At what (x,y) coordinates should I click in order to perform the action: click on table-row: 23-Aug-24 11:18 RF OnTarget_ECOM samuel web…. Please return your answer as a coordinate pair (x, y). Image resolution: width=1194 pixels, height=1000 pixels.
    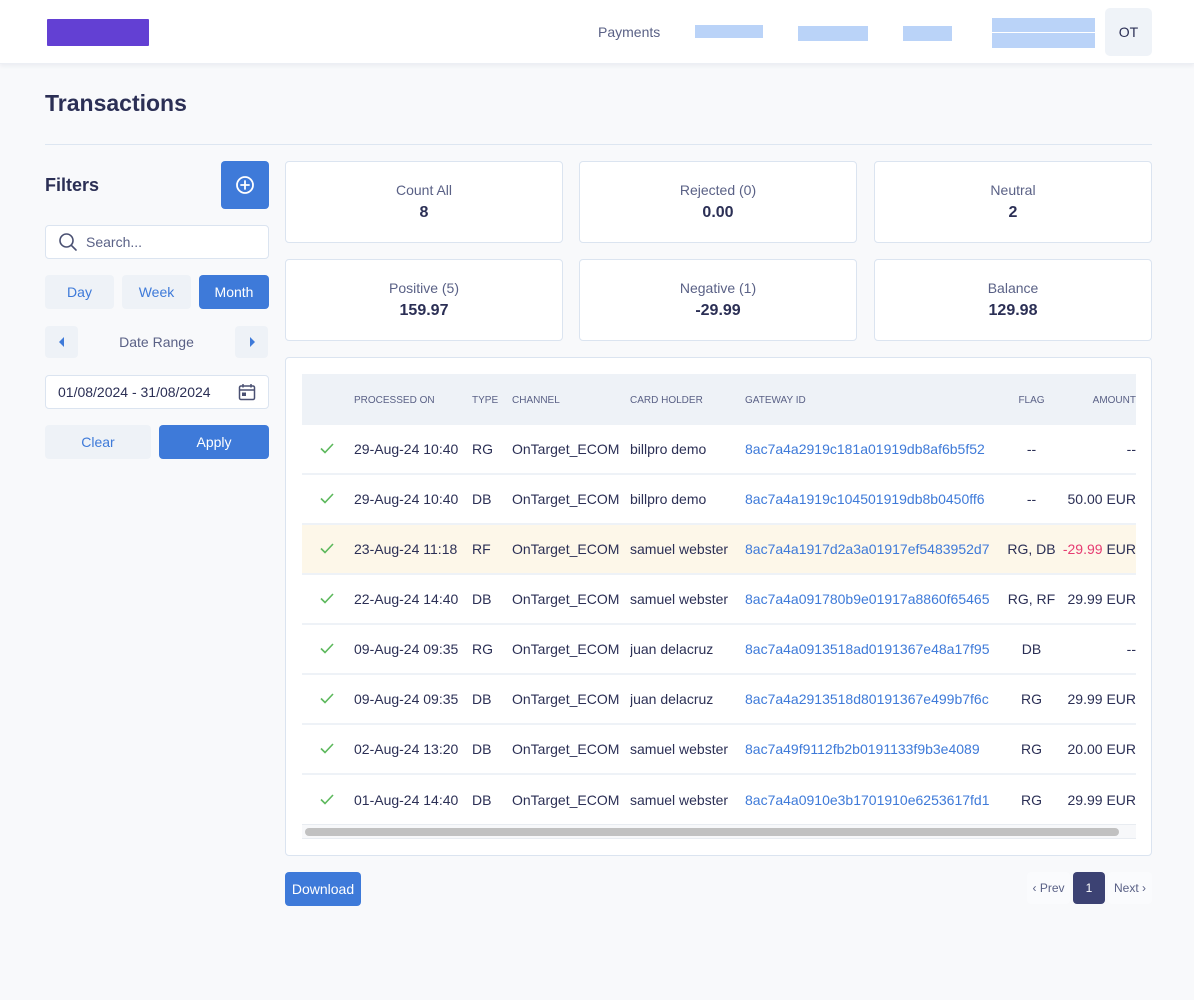
    Looking at the image, I should click on (719, 549).